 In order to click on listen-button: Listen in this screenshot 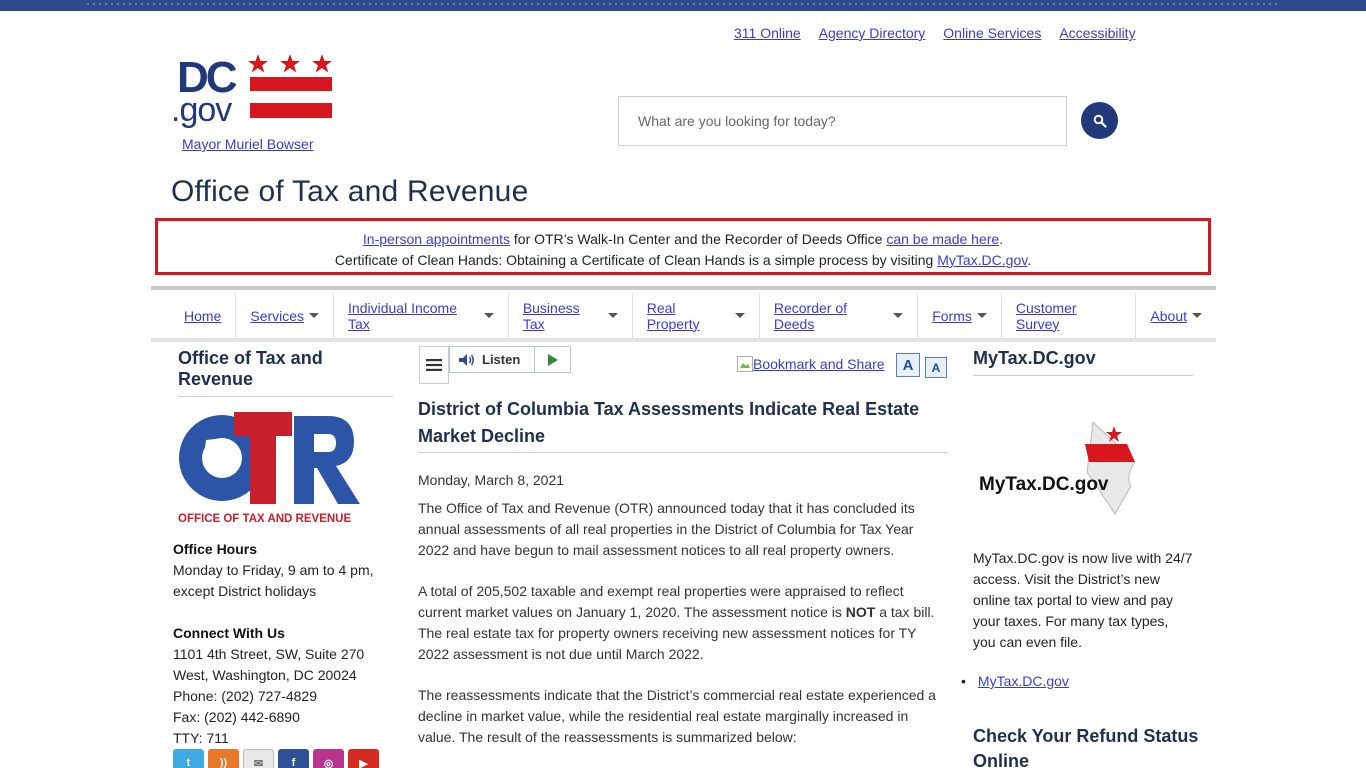, I will do `click(492, 359)`.